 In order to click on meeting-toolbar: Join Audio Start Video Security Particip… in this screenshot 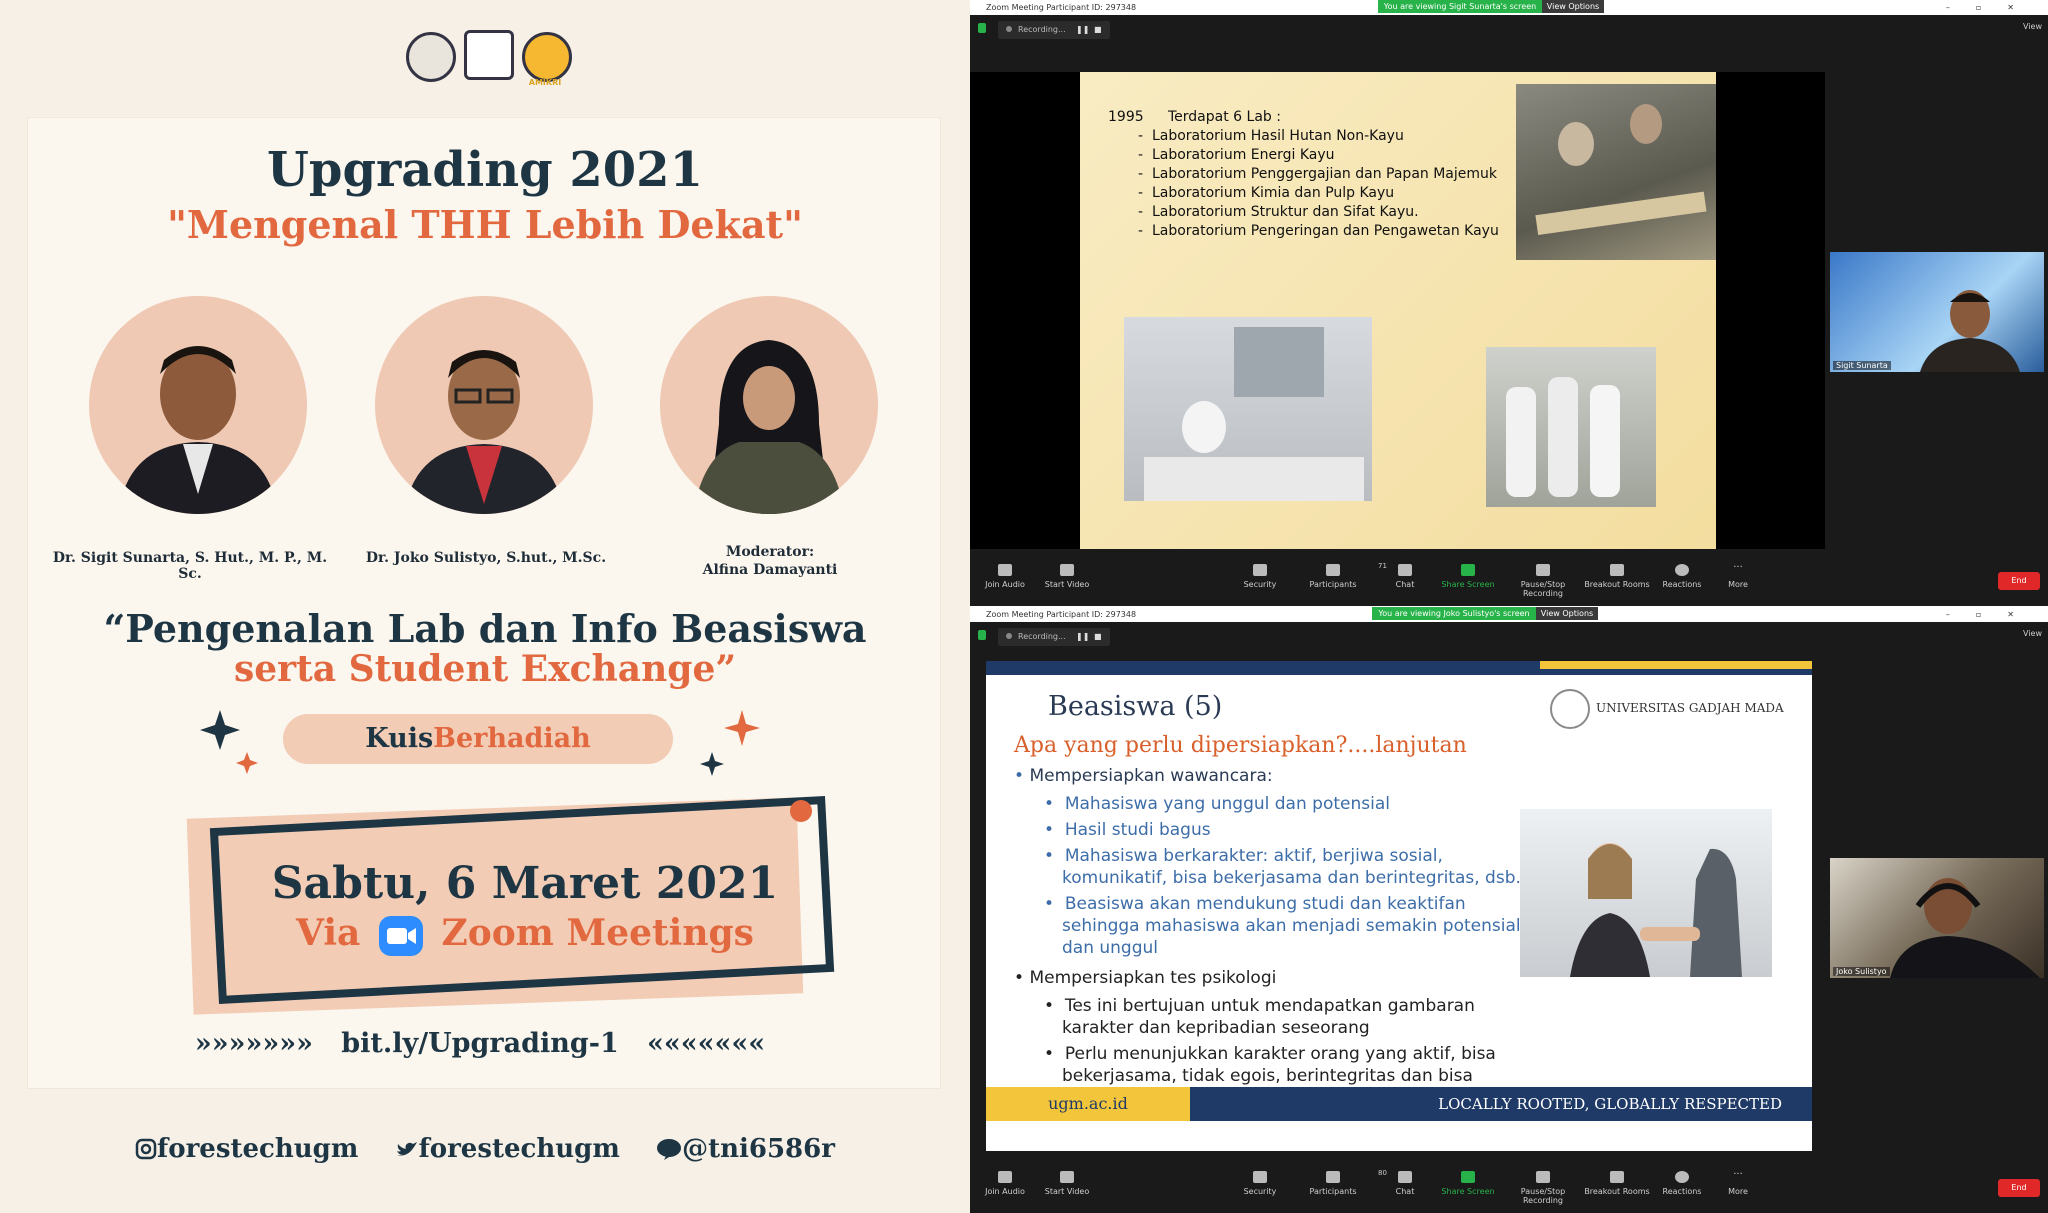, I will do `click(1509, 1189)`.